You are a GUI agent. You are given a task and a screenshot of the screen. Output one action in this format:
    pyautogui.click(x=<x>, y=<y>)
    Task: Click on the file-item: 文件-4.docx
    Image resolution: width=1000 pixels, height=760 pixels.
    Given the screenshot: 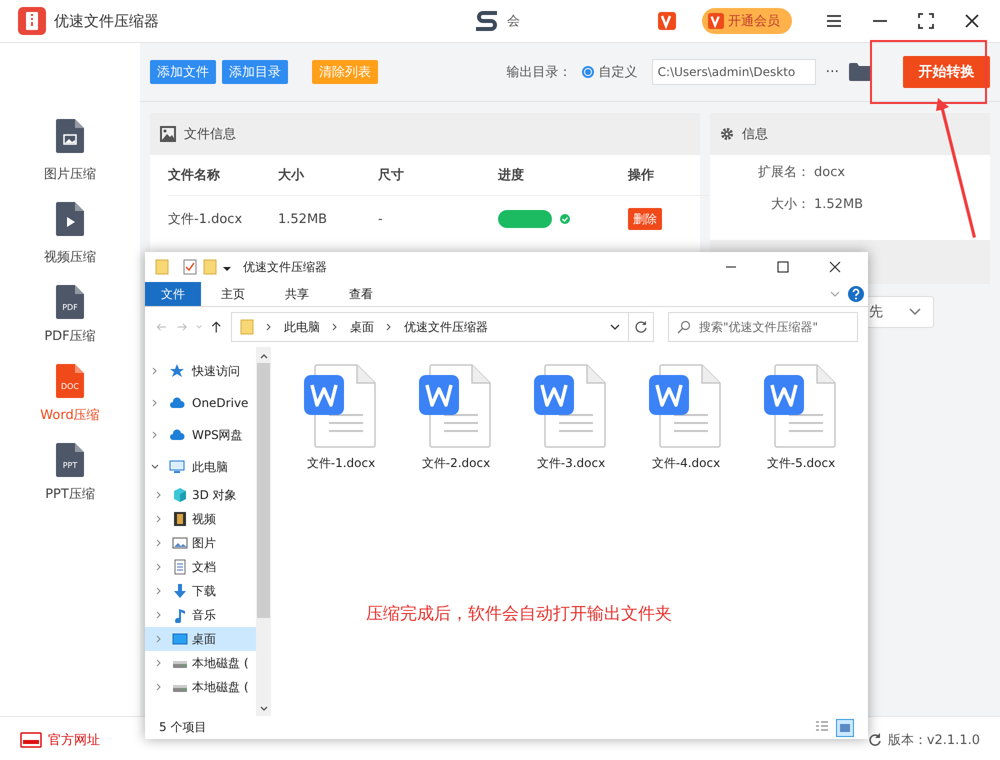 What is the action you would take?
    pyautogui.click(x=686, y=417)
    